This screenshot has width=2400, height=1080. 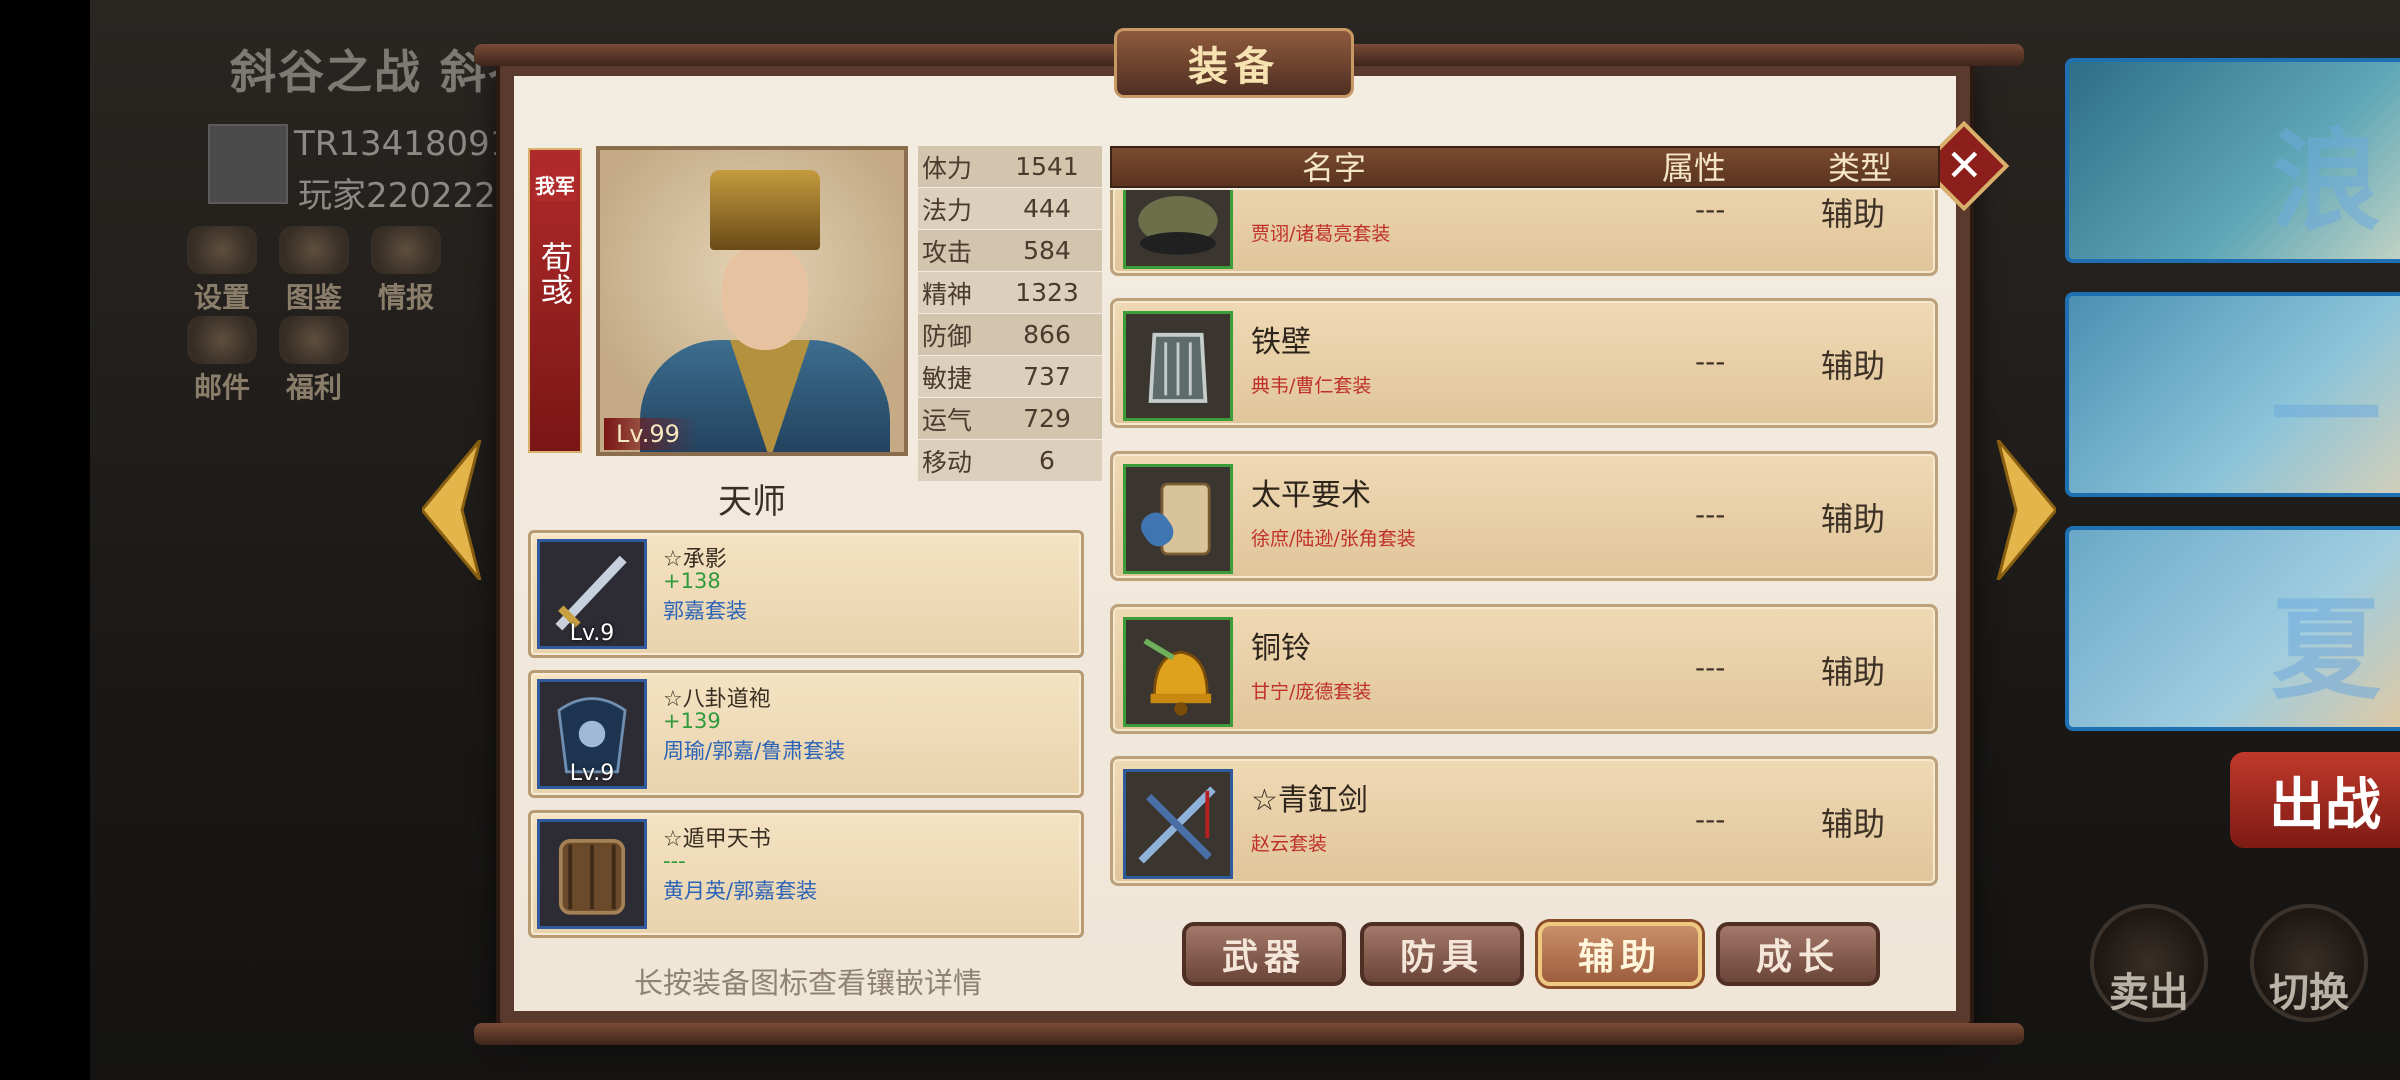 What do you see at coordinates (754, 751) in the screenshot?
I see `equip-set: 周瑜/郭嘉/鲁肃套装` at bounding box center [754, 751].